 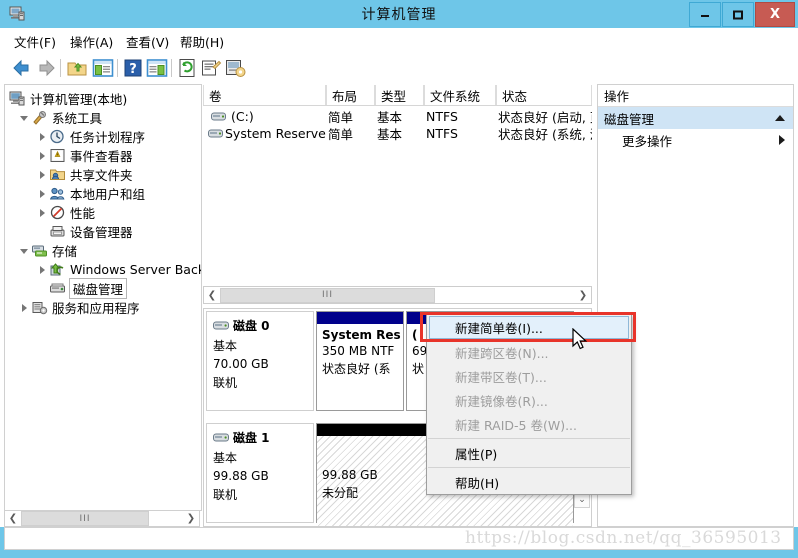 I want to click on tree-item-device-manager: 设备管理器, so click(x=85, y=231).